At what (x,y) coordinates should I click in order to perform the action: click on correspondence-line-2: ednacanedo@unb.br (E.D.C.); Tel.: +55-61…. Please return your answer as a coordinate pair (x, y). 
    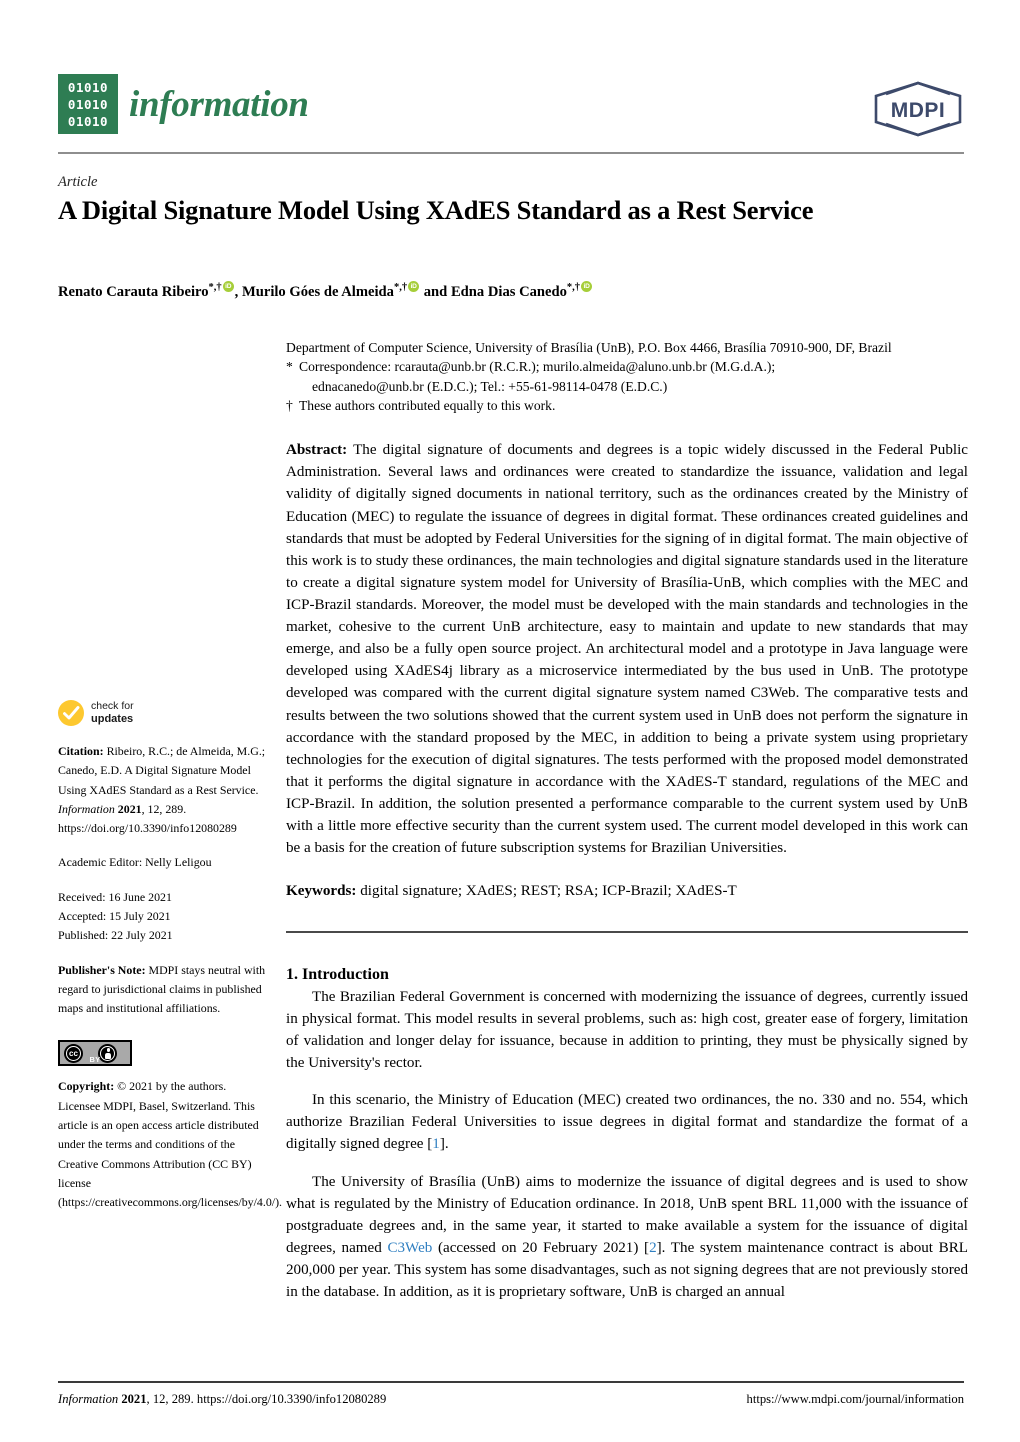
    Looking at the image, I should click on (490, 386).